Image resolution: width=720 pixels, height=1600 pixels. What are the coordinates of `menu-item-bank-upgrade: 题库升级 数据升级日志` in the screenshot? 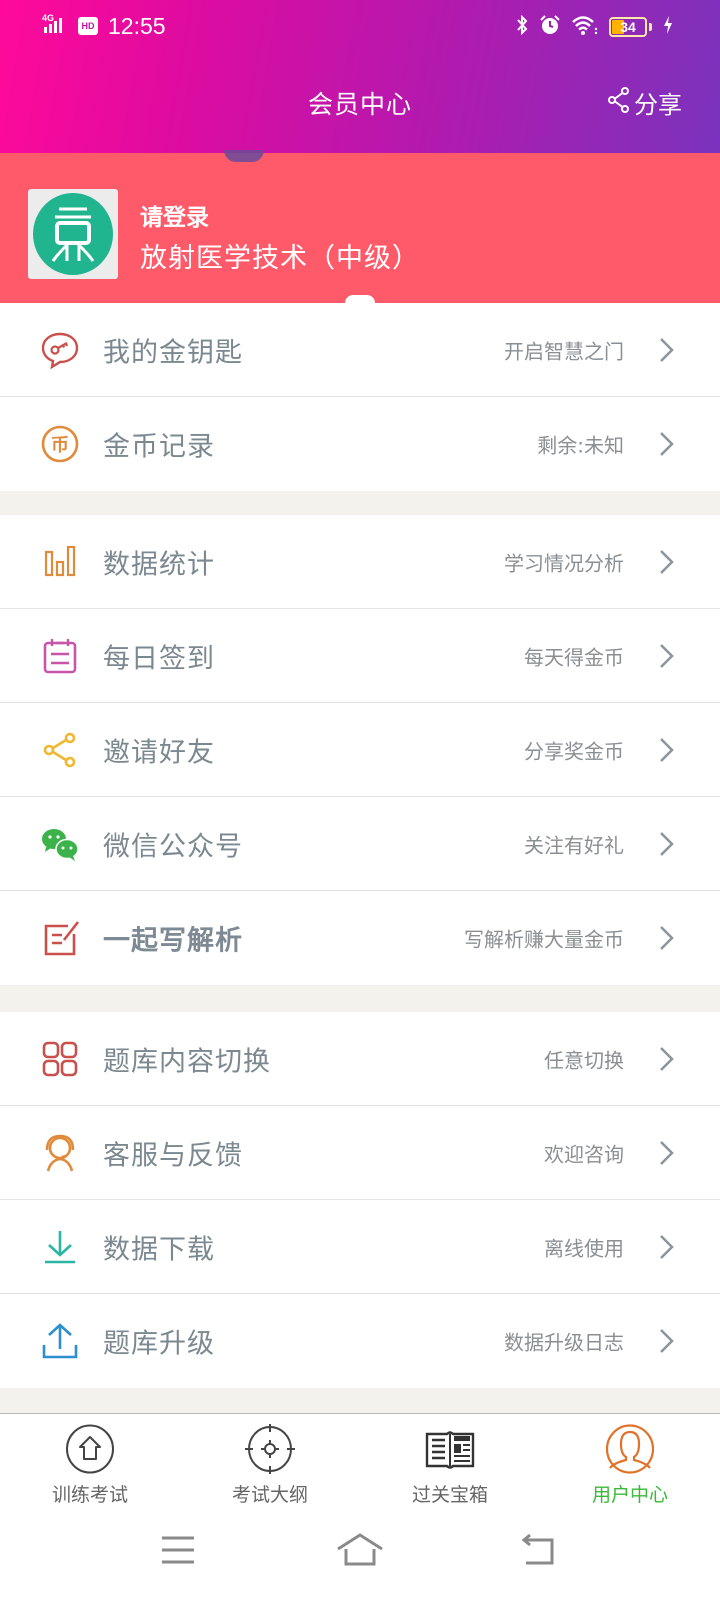 It's located at (360, 1341).